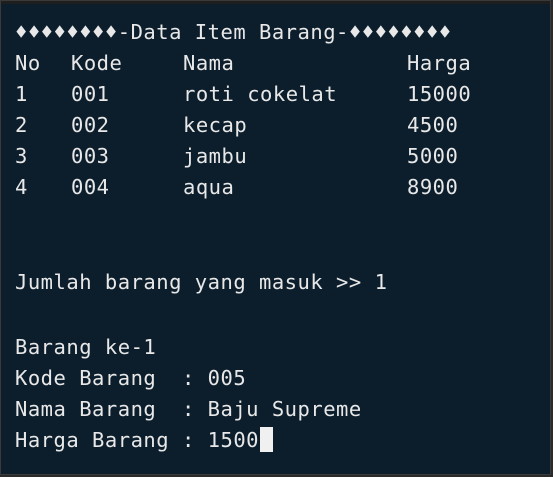 This screenshot has height=477, width=553. I want to click on row-harga: 5000, so click(433, 156).